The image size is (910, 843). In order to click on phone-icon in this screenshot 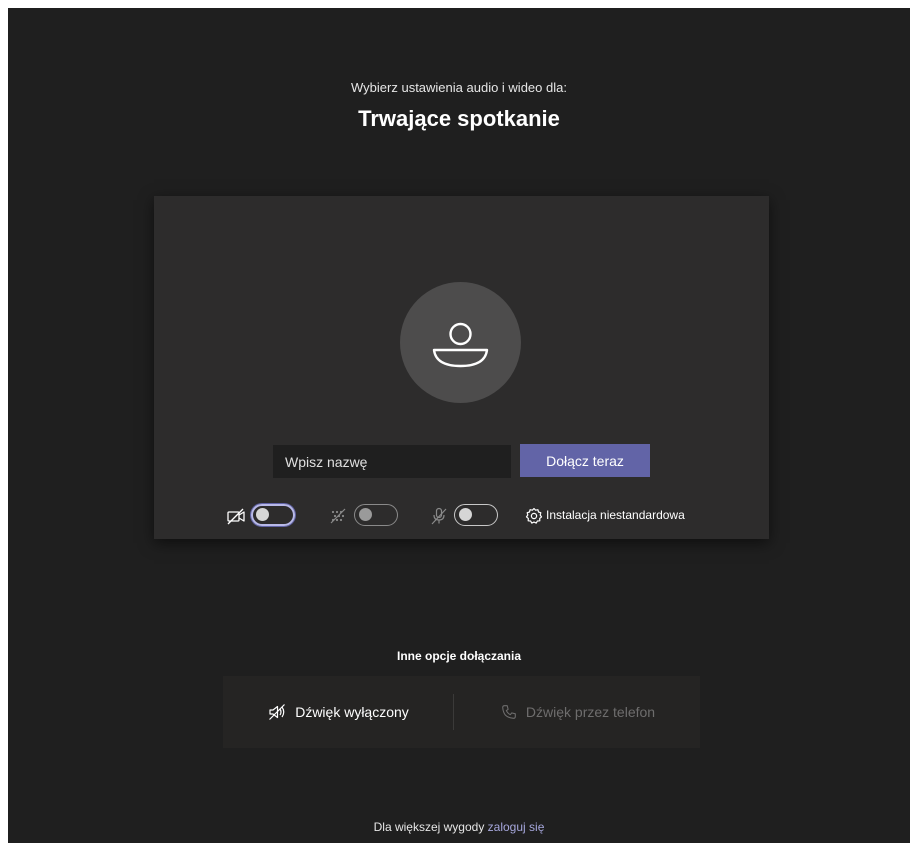, I will do `click(509, 712)`.